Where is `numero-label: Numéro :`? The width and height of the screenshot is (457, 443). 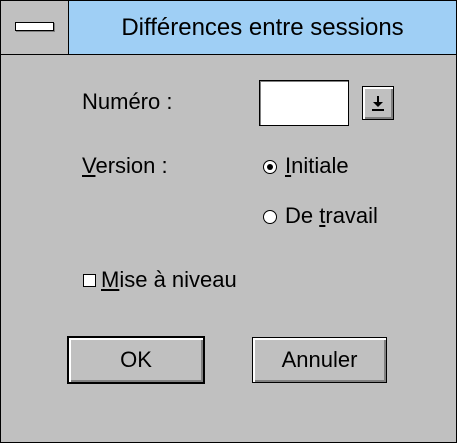 numero-label: Numéro : is located at coordinates (127, 101).